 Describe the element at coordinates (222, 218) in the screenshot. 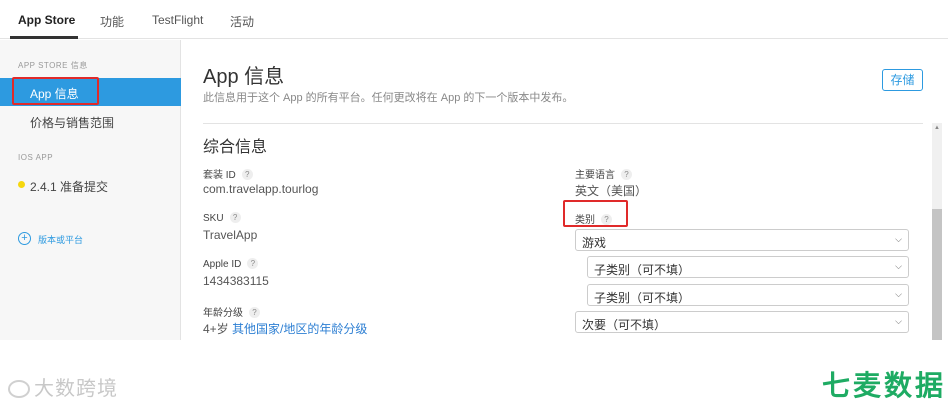

I see `sku-label: SKU?` at that location.